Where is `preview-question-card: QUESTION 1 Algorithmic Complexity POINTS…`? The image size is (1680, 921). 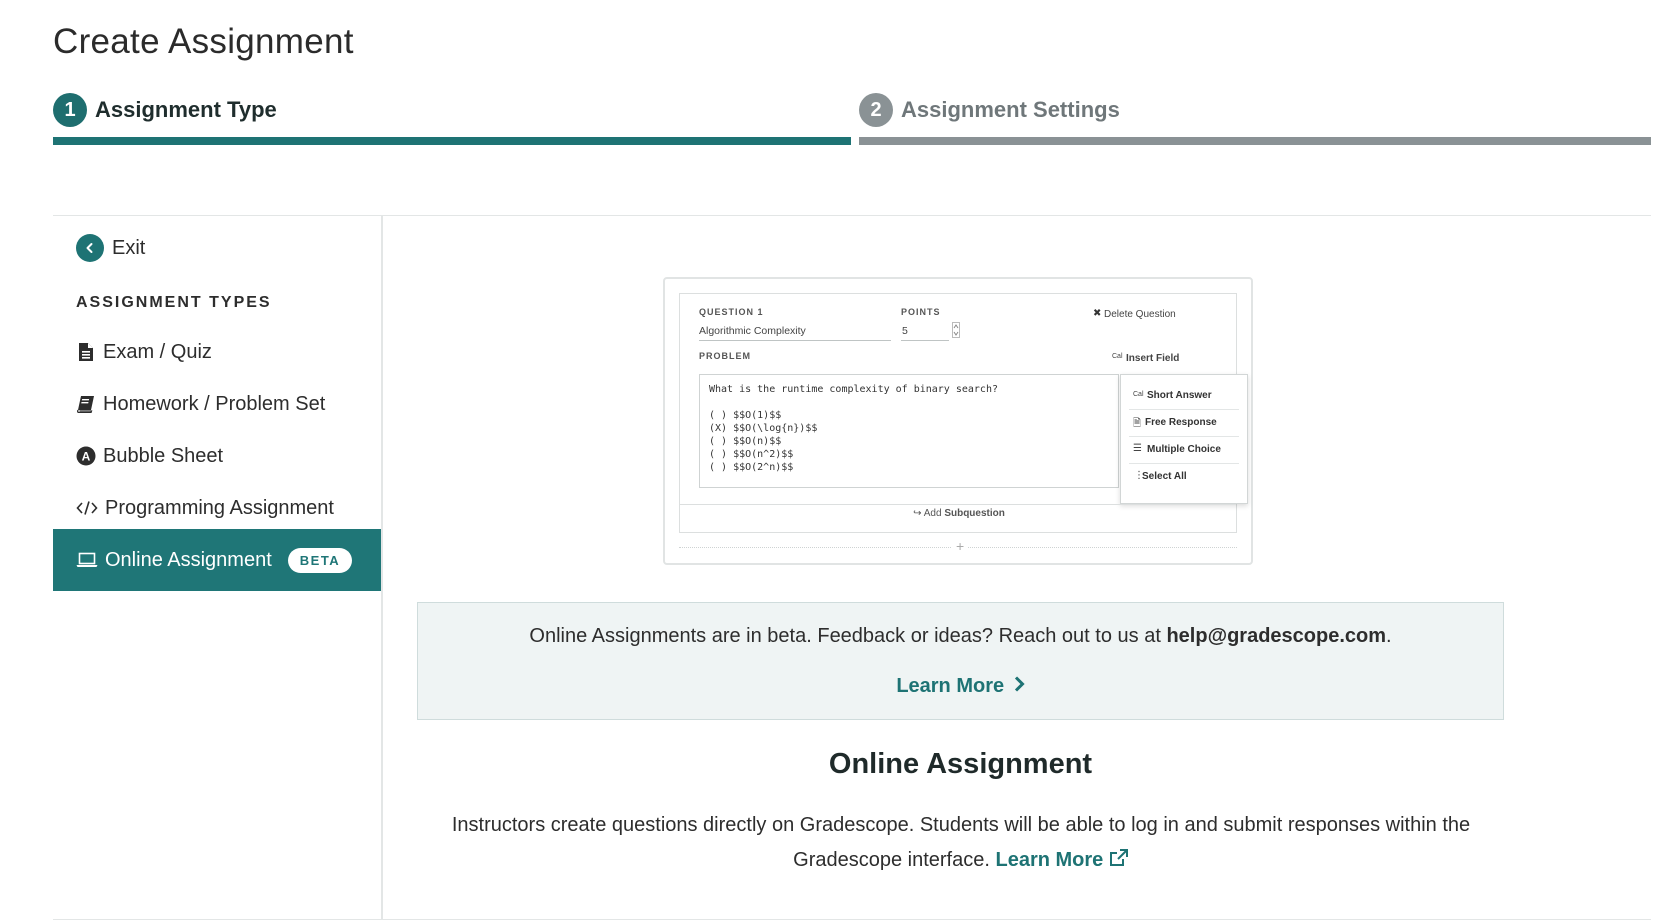
preview-question-card: QUESTION 1 Algorithmic Complexity POINTS… is located at coordinates (963, 413).